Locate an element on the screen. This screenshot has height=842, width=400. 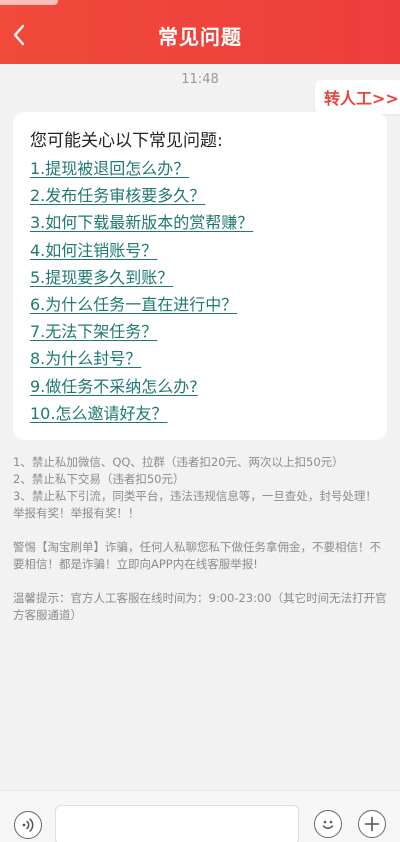
faq-title: 您可能关心以下常见问题: is located at coordinates (126, 141).